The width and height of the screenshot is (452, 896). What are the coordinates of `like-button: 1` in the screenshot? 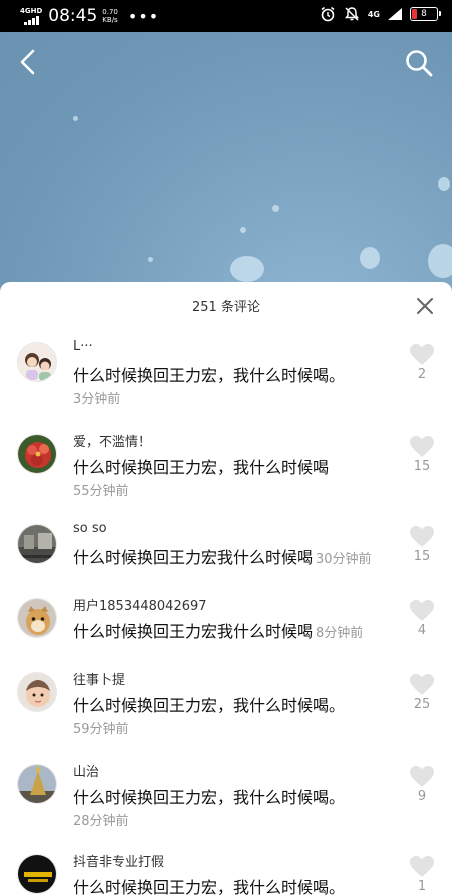 It's located at (422, 875).